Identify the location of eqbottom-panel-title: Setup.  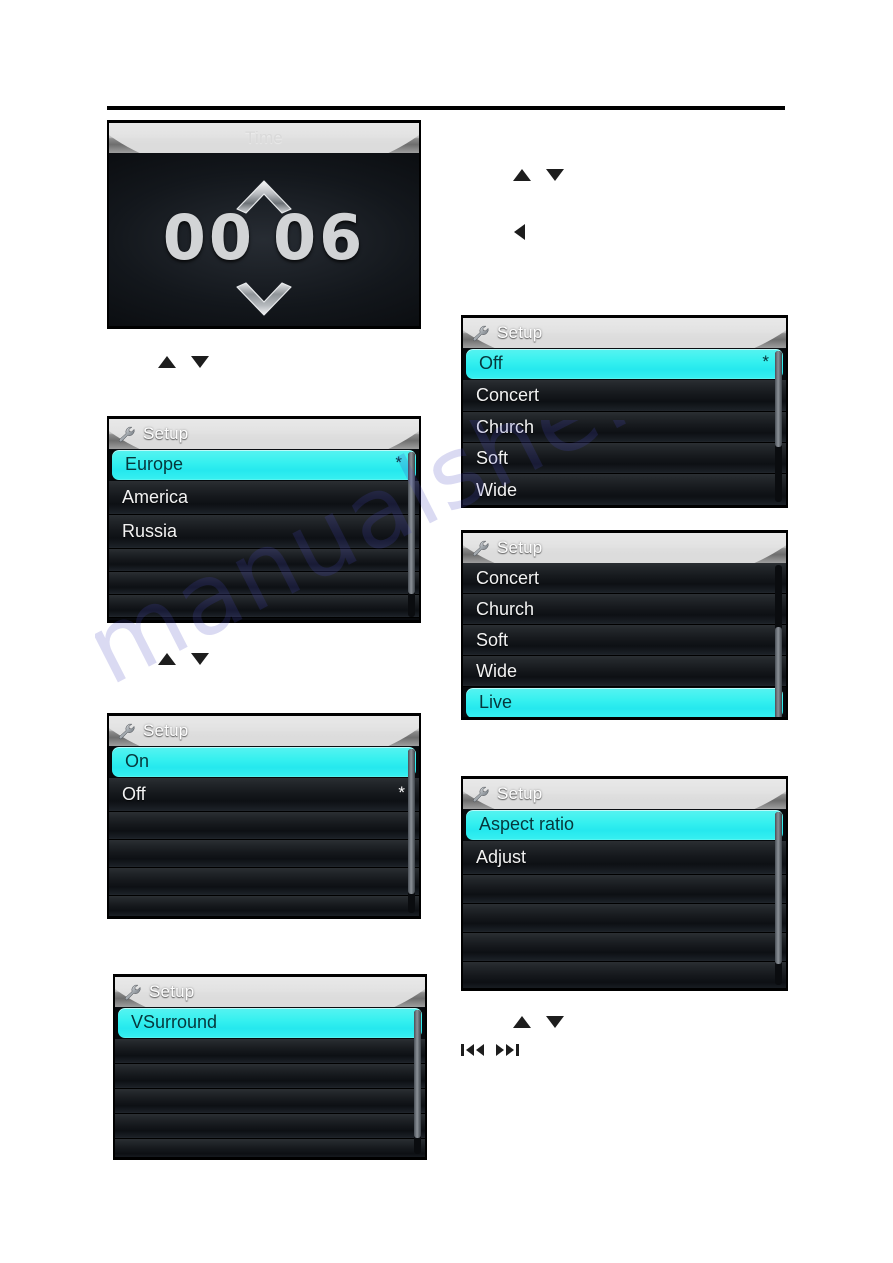
(520, 547).